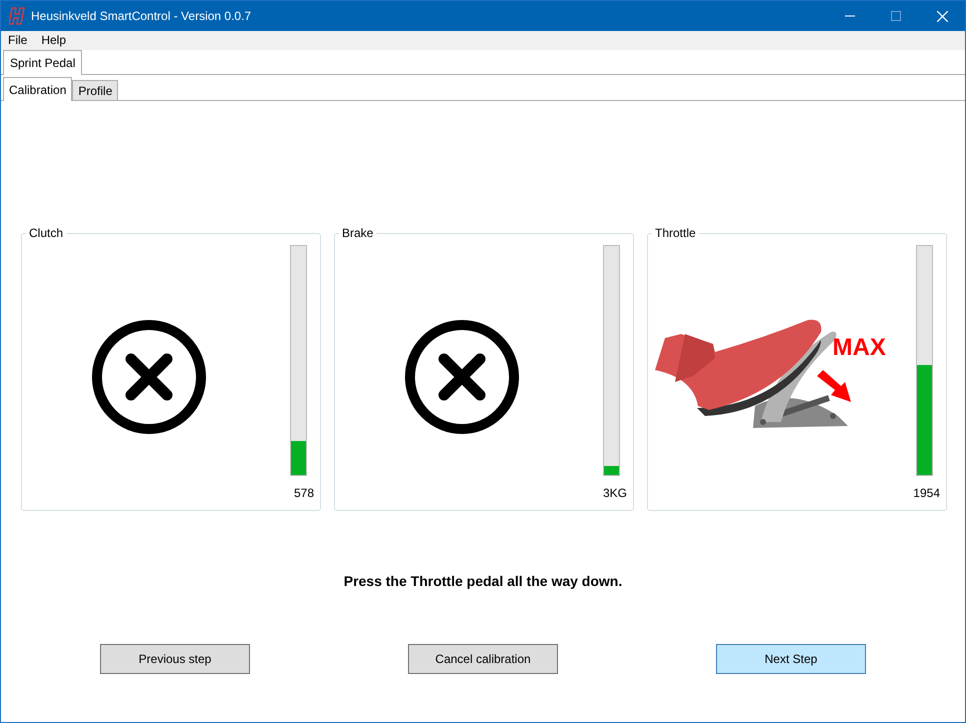  I want to click on reading: 3KG, so click(615, 493).